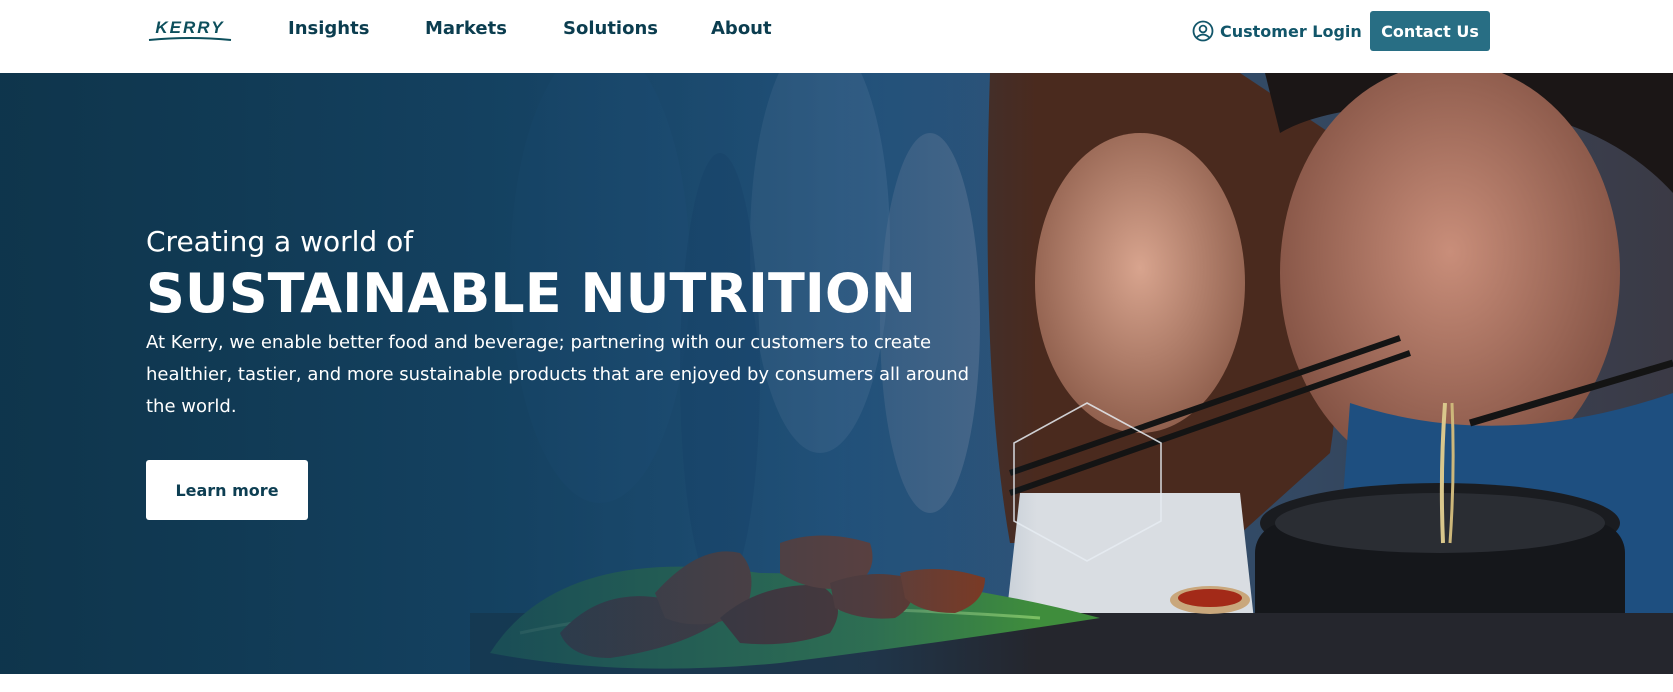 This screenshot has height=692, width=1673. I want to click on nav-item-insights: Insights, so click(328, 28).